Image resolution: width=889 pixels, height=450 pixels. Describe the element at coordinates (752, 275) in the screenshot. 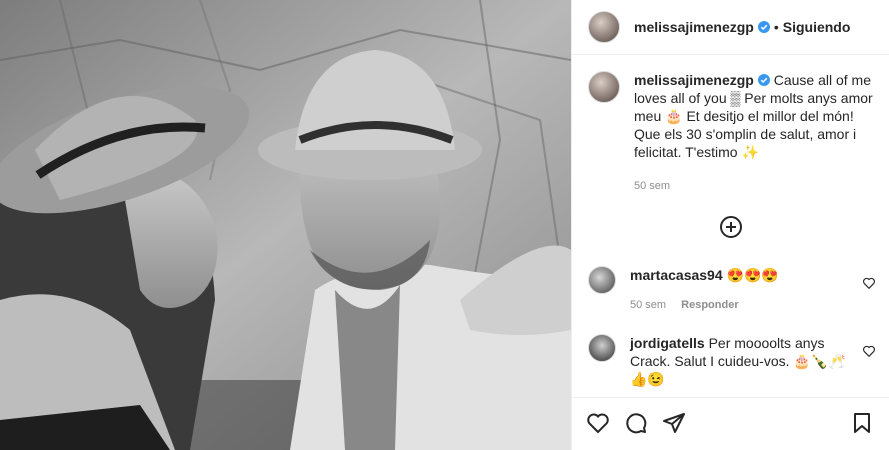

I see `comment-text: 😍😍😍` at that location.